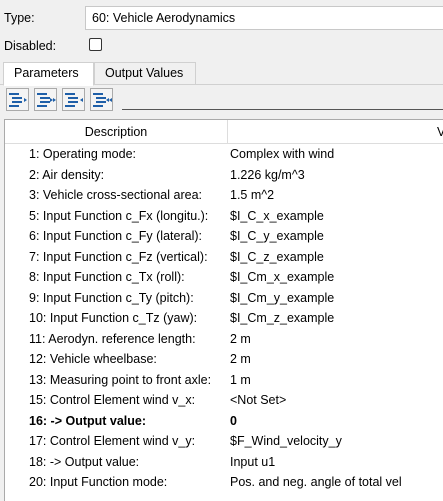 The width and height of the screenshot is (443, 501). I want to click on table-row: 16: -> Output value: 0, so click(224, 421).